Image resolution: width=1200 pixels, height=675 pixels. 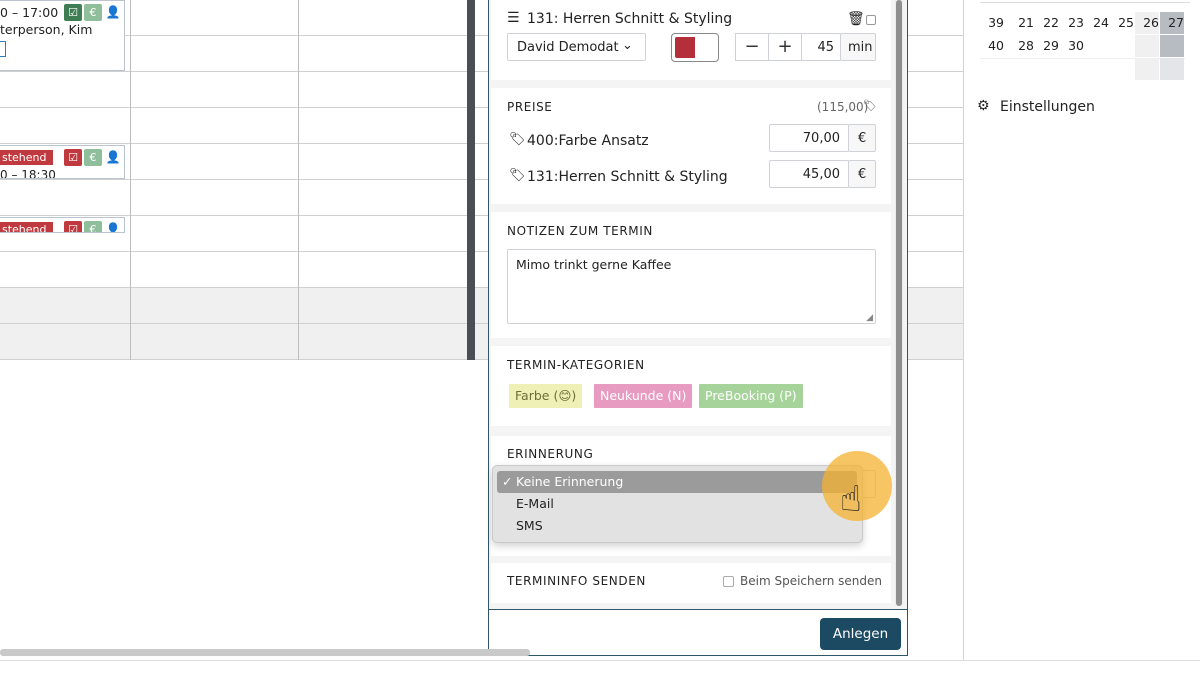 I want to click on price-item-label: 400:Farbe Ansatz, so click(x=588, y=141).